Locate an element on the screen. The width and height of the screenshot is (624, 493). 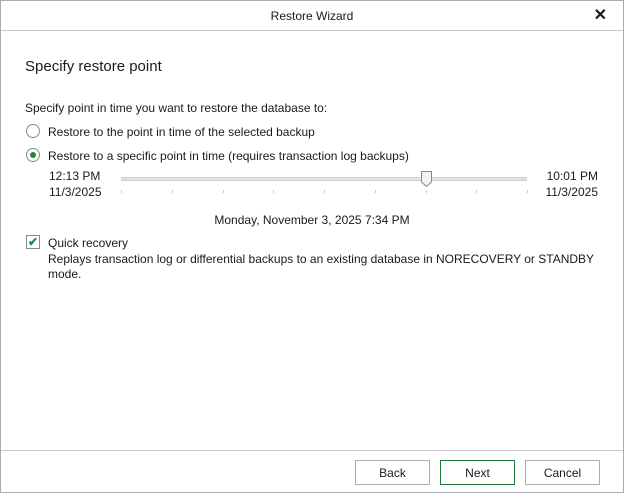
page-title: Specify restore point is located at coordinates (93, 66).